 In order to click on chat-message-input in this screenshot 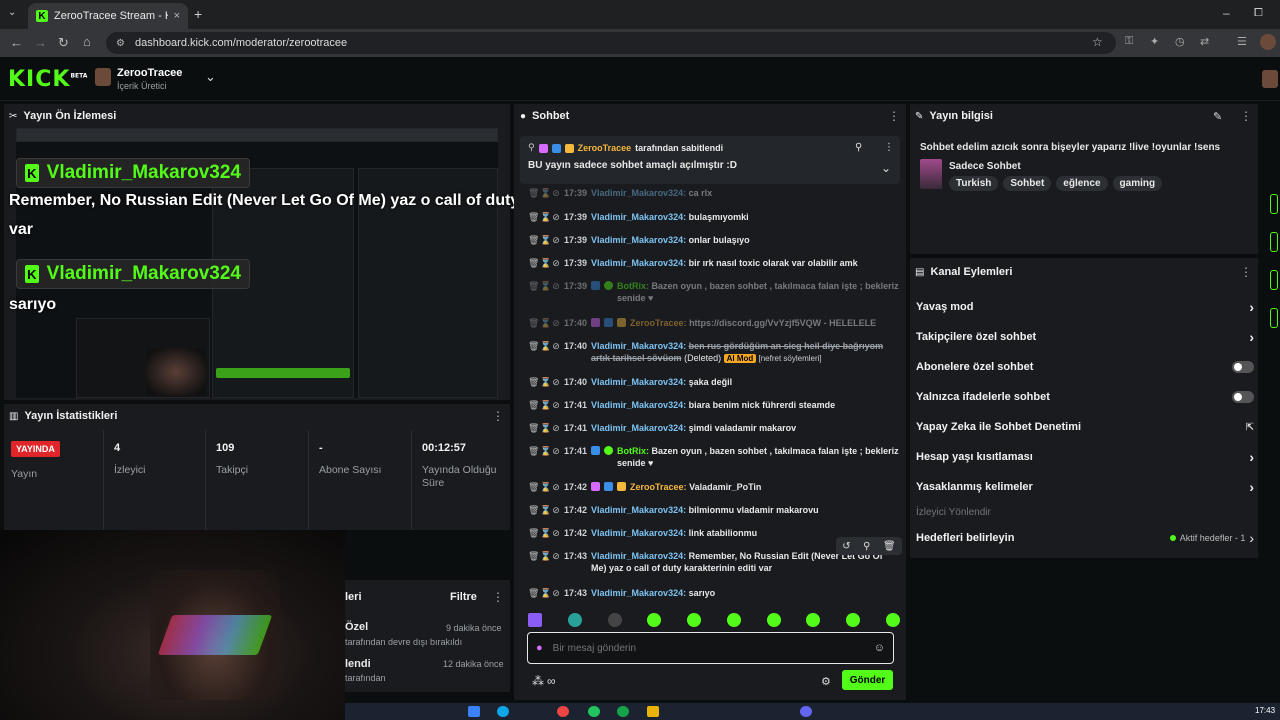, I will do `click(708, 648)`.